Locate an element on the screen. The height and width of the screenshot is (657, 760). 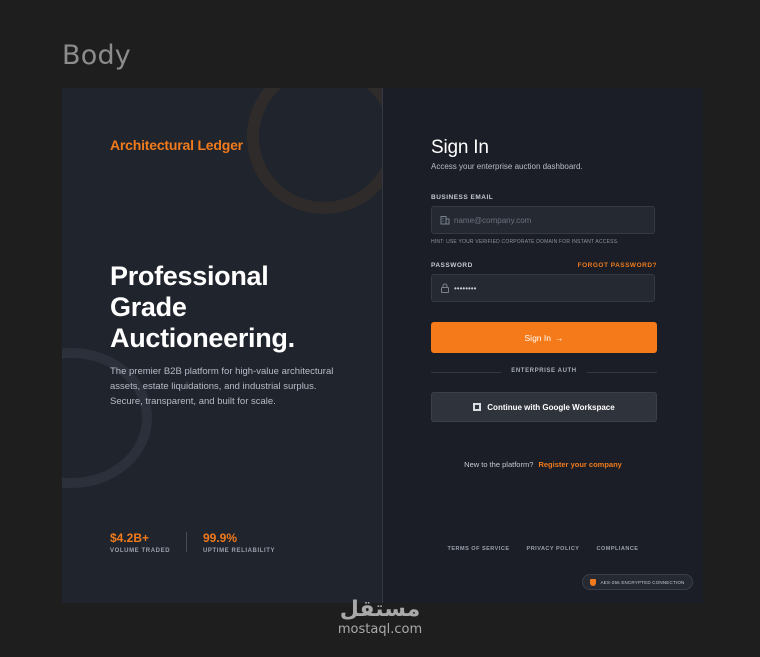
privacy-policy-link: PRIVACY POLICY is located at coordinates (553, 549).